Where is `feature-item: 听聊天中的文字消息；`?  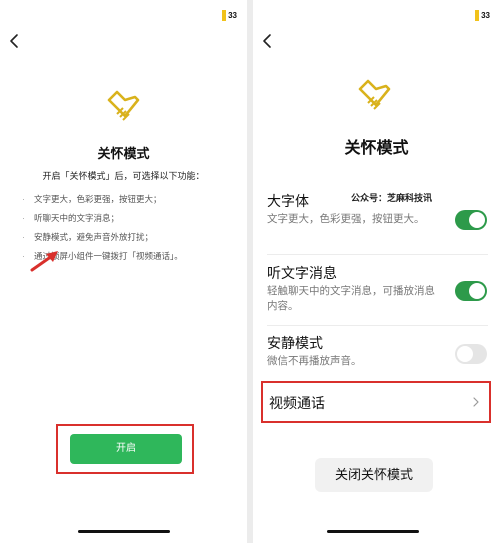 feature-item: 听聊天中的文字消息； is located at coordinates (102, 218).